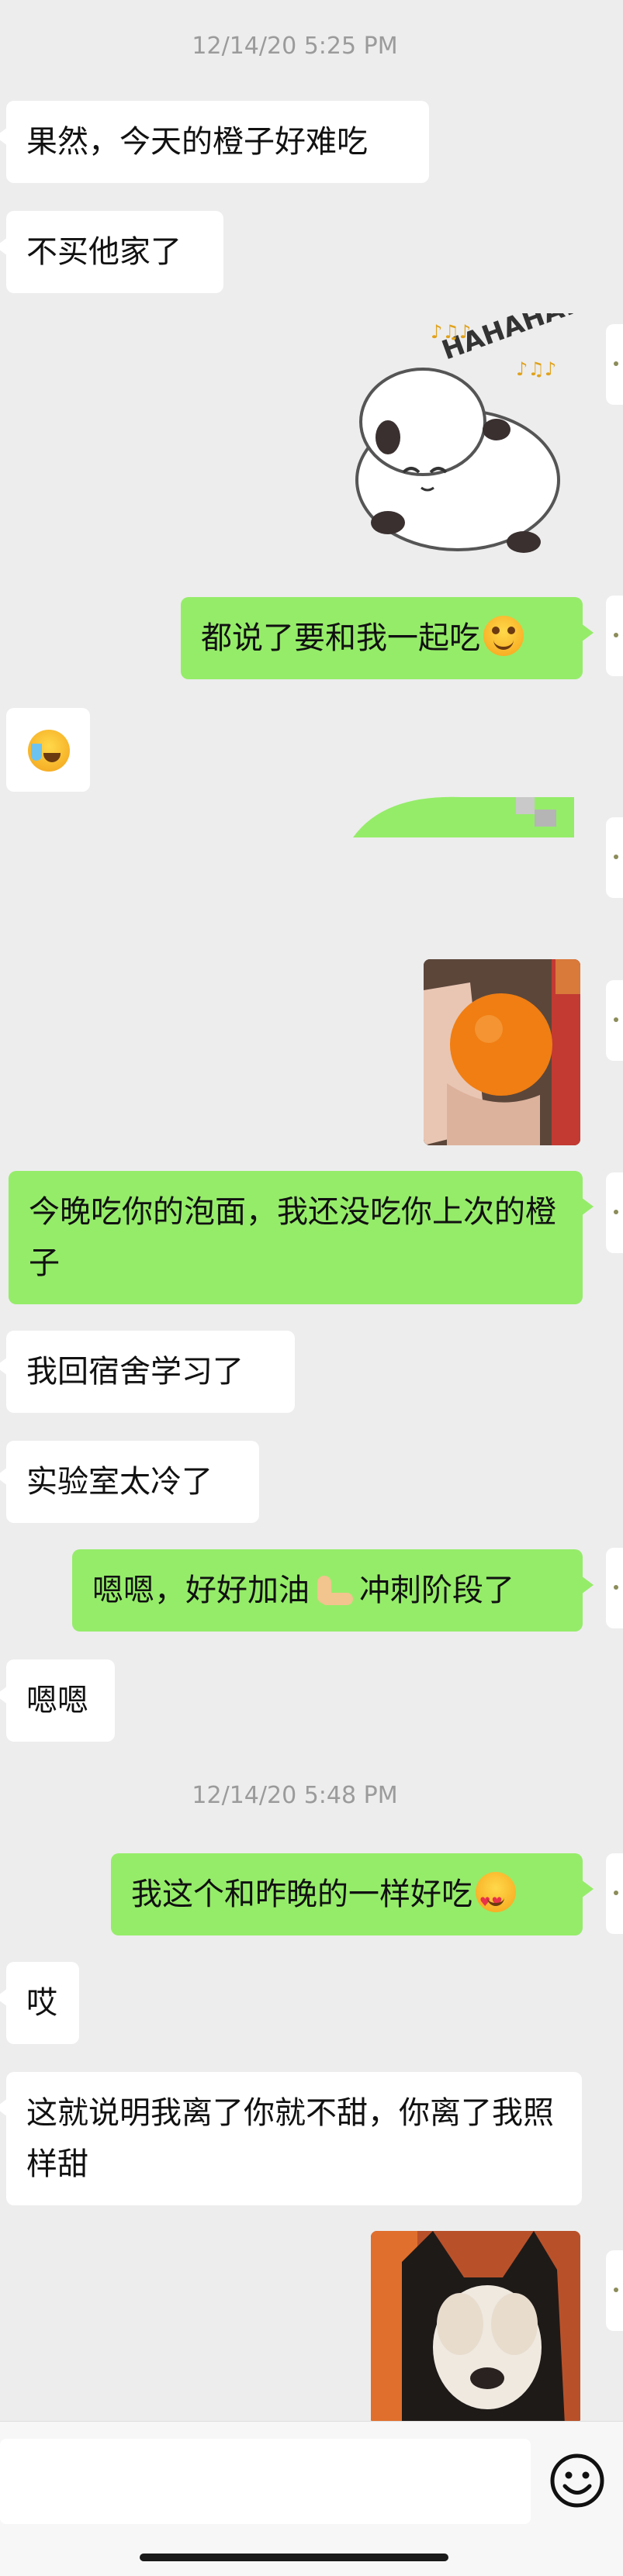  Describe the element at coordinates (265, 2481) in the screenshot. I see `message-input` at that location.